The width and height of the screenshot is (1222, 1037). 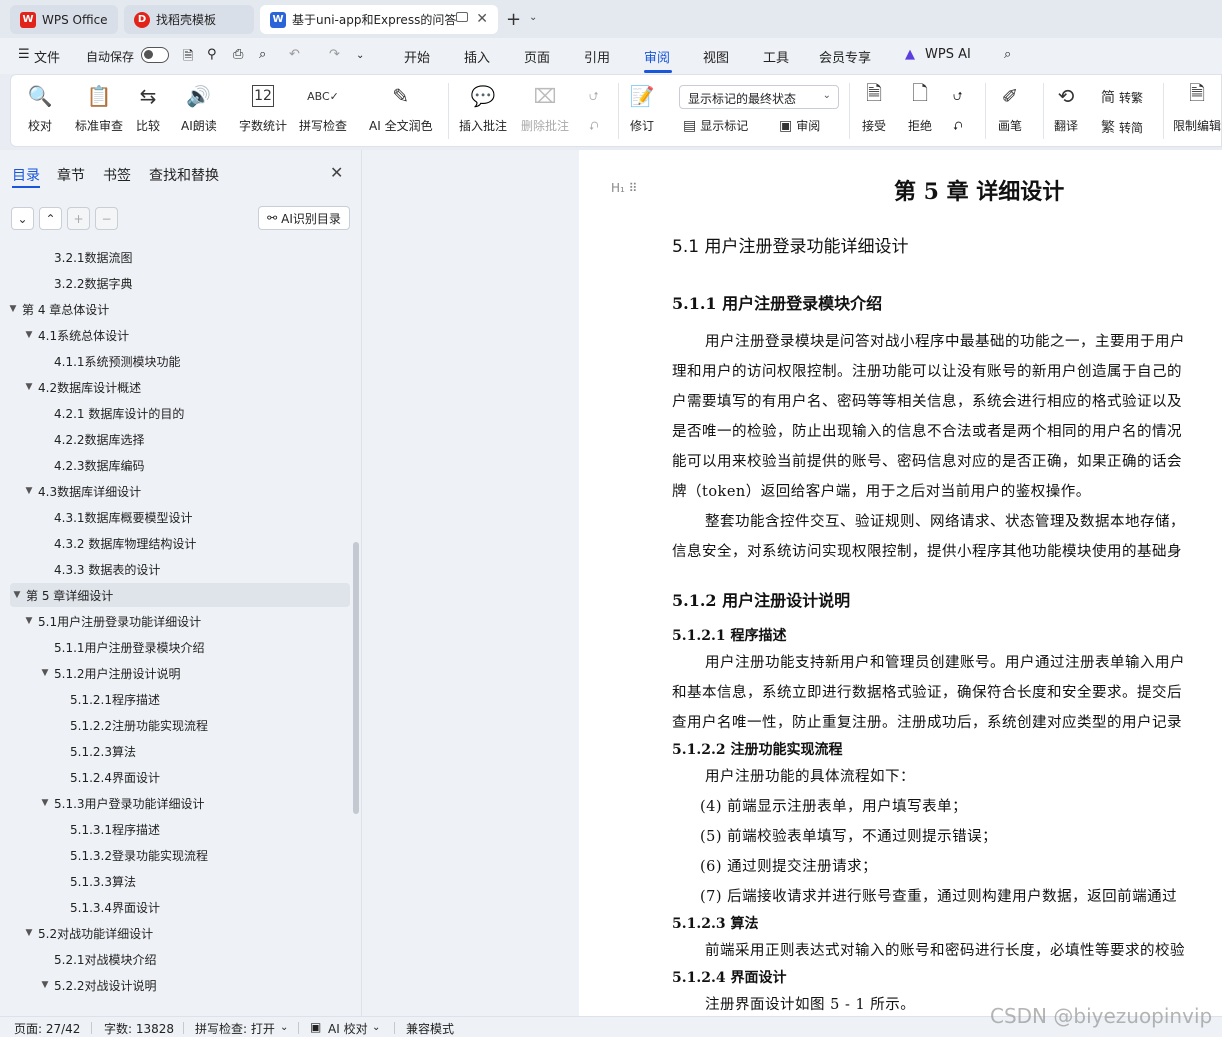 What do you see at coordinates (93, 283) in the screenshot?
I see `toc-item: 3.2.2数据字典` at bounding box center [93, 283].